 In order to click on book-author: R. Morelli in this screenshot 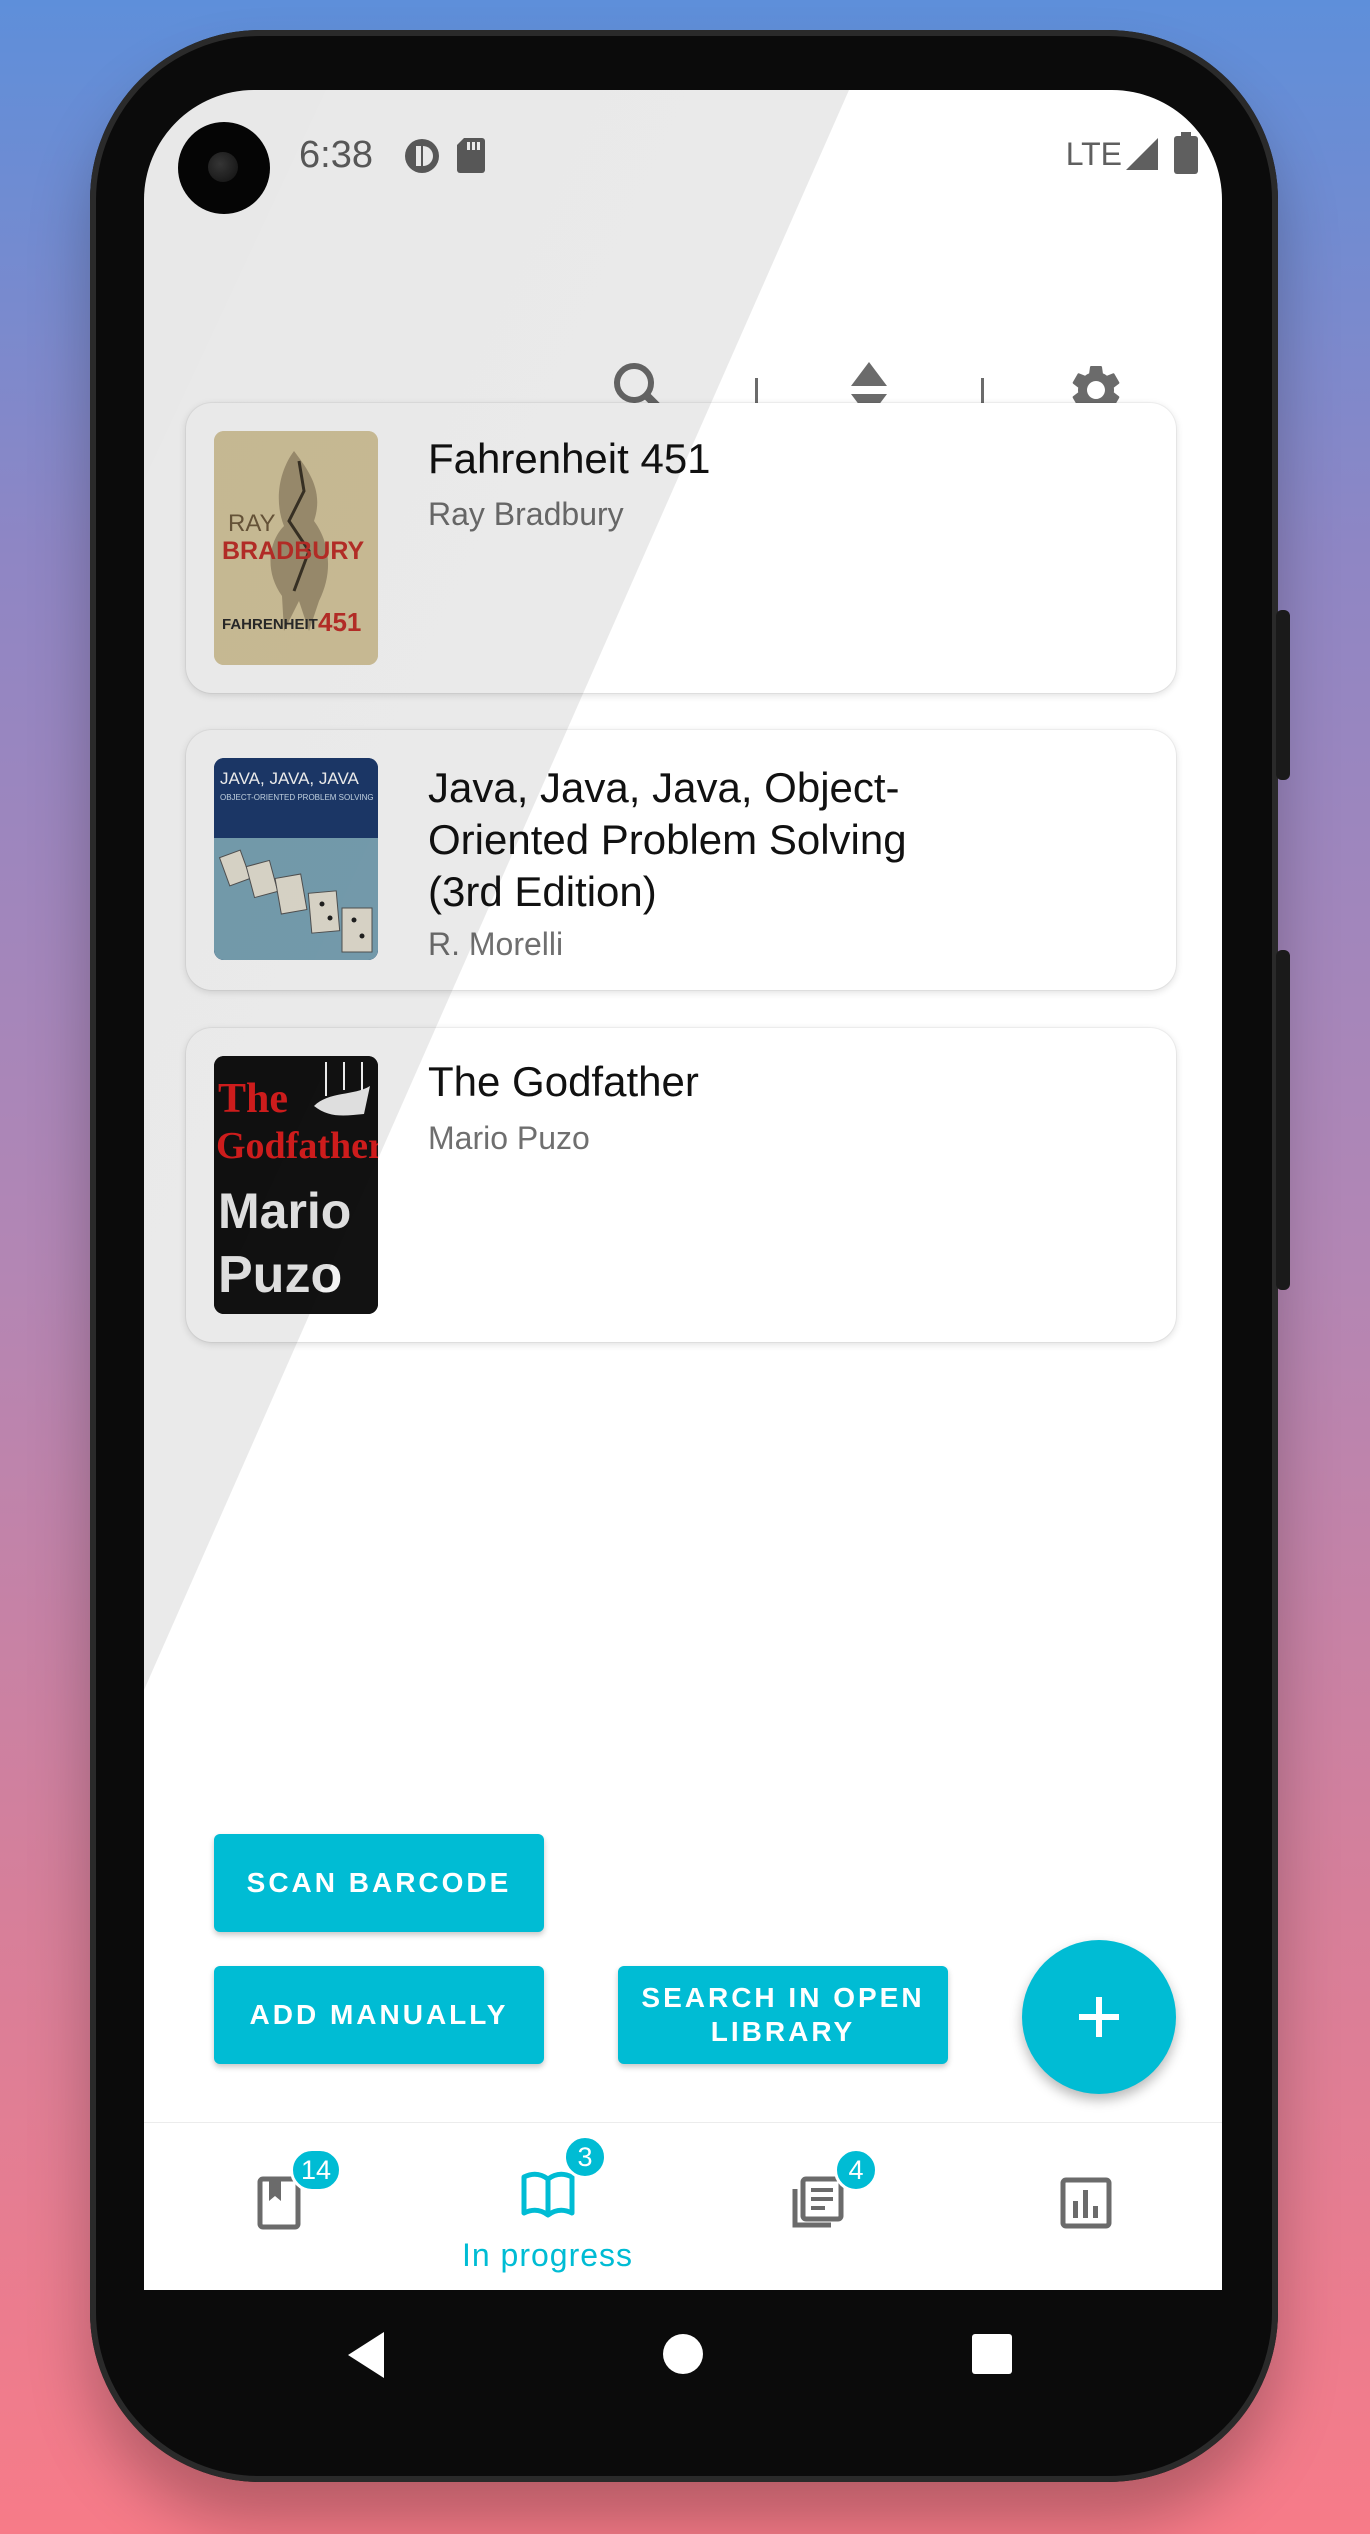, I will do `click(496, 944)`.